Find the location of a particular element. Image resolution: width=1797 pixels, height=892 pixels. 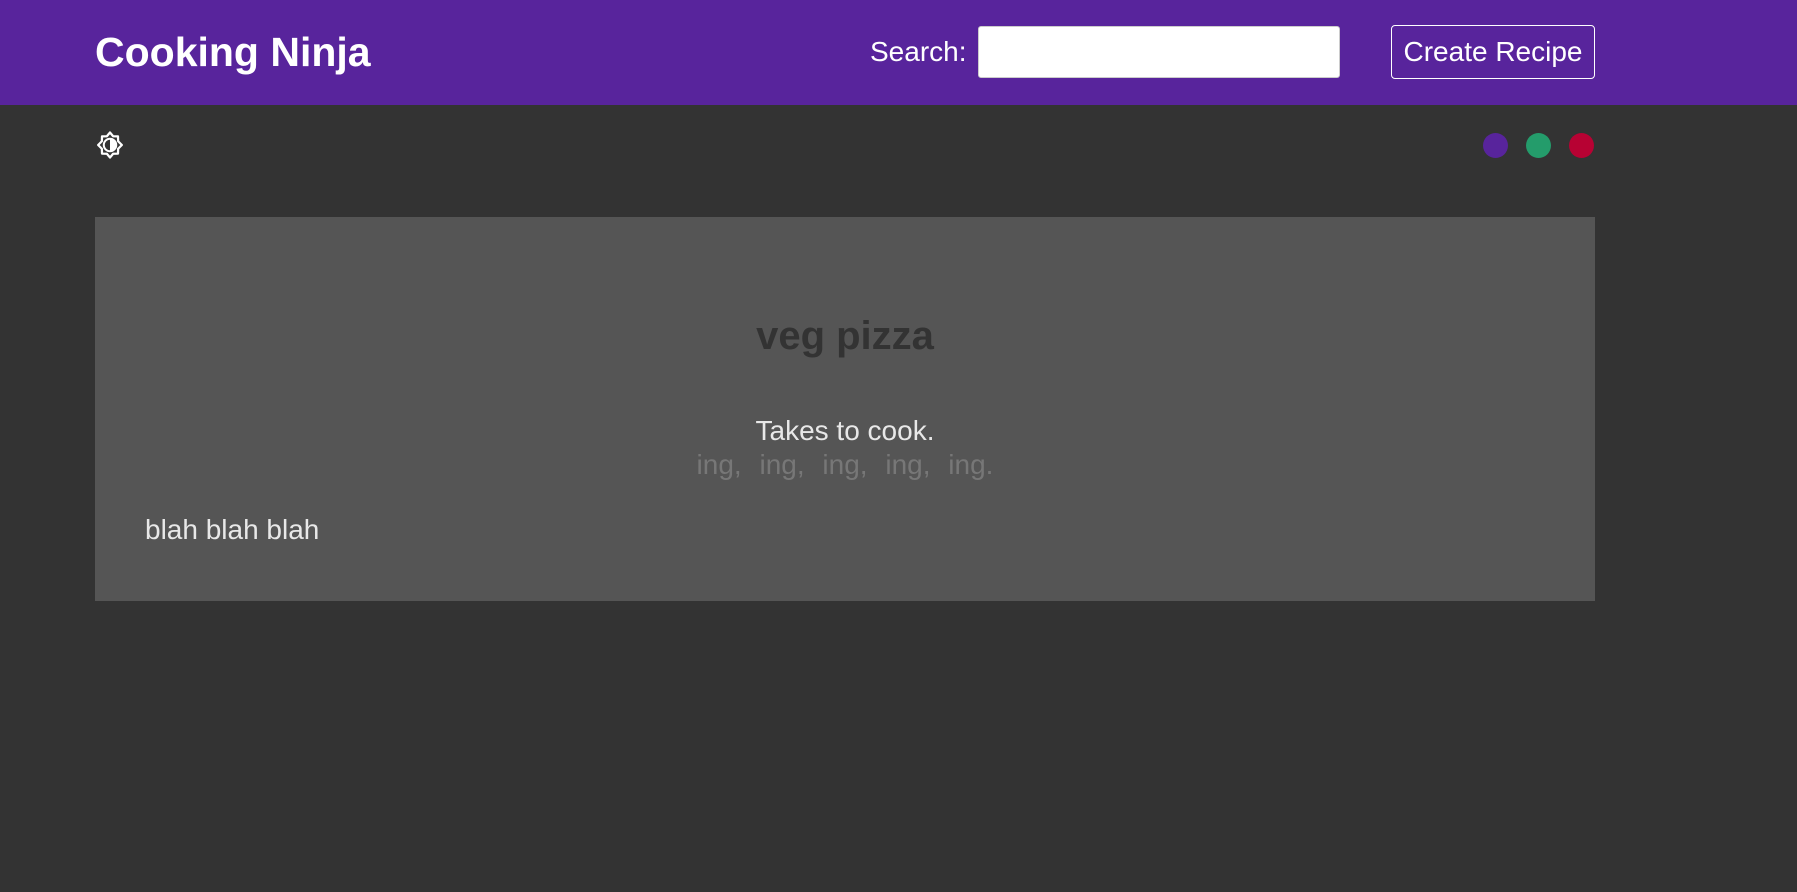

create-recipe-button: Create Recipe is located at coordinates (1493, 52).